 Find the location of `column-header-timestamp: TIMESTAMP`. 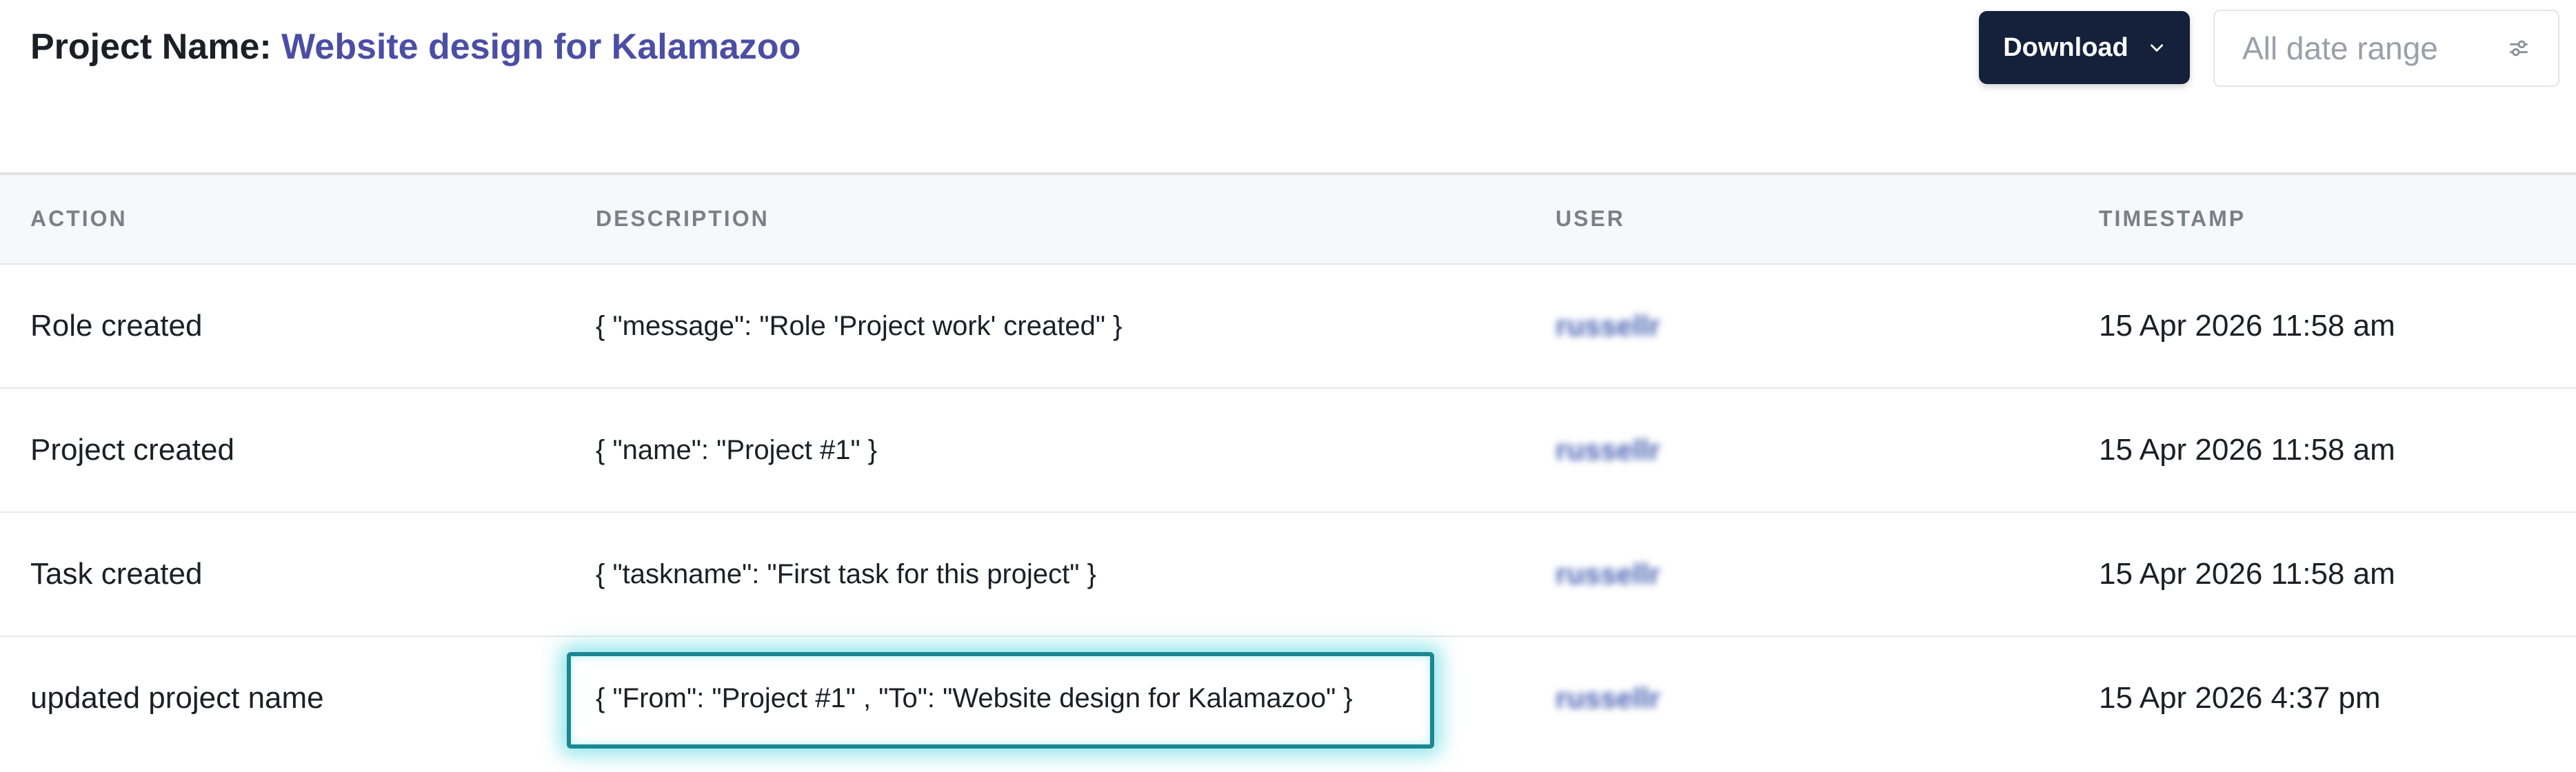

column-header-timestamp: TIMESTAMP is located at coordinates (2172, 218).